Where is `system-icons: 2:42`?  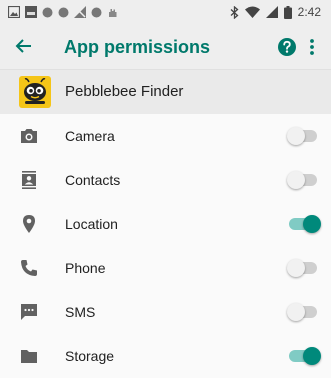 system-icons: 2:42 is located at coordinates (275, 12).